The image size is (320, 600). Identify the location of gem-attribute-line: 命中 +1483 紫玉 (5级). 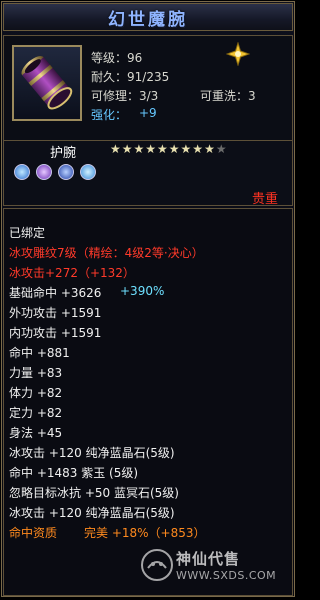
(74, 473).